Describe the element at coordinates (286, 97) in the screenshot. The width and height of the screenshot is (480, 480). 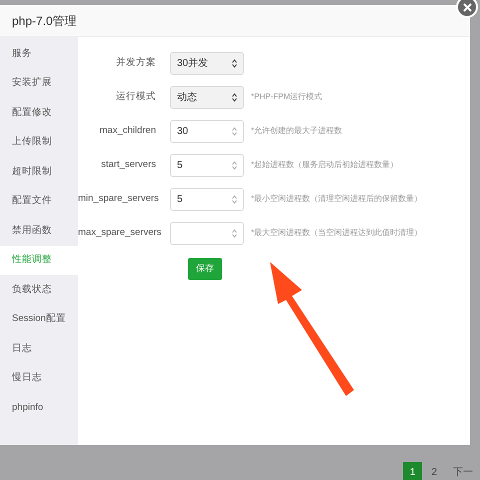
I see `field-hint: *PHP-FPM运行模式` at that location.